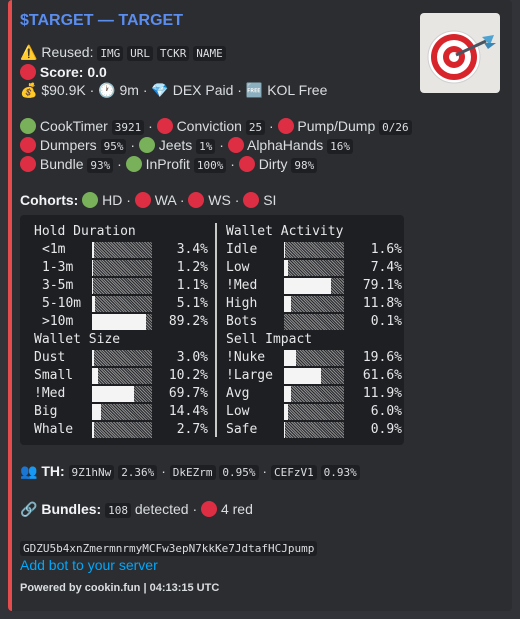  What do you see at coordinates (63, 90) in the screenshot?
I see `market-cap: $90.9K` at bounding box center [63, 90].